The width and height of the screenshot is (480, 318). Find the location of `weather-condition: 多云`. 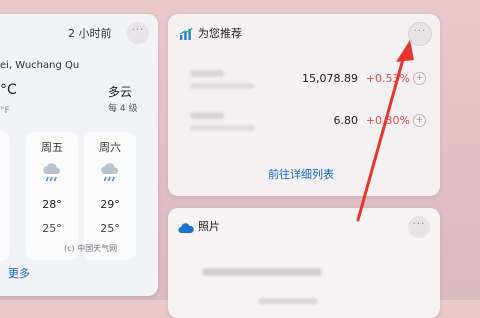

weather-condition: 多云 is located at coordinates (120, 92).